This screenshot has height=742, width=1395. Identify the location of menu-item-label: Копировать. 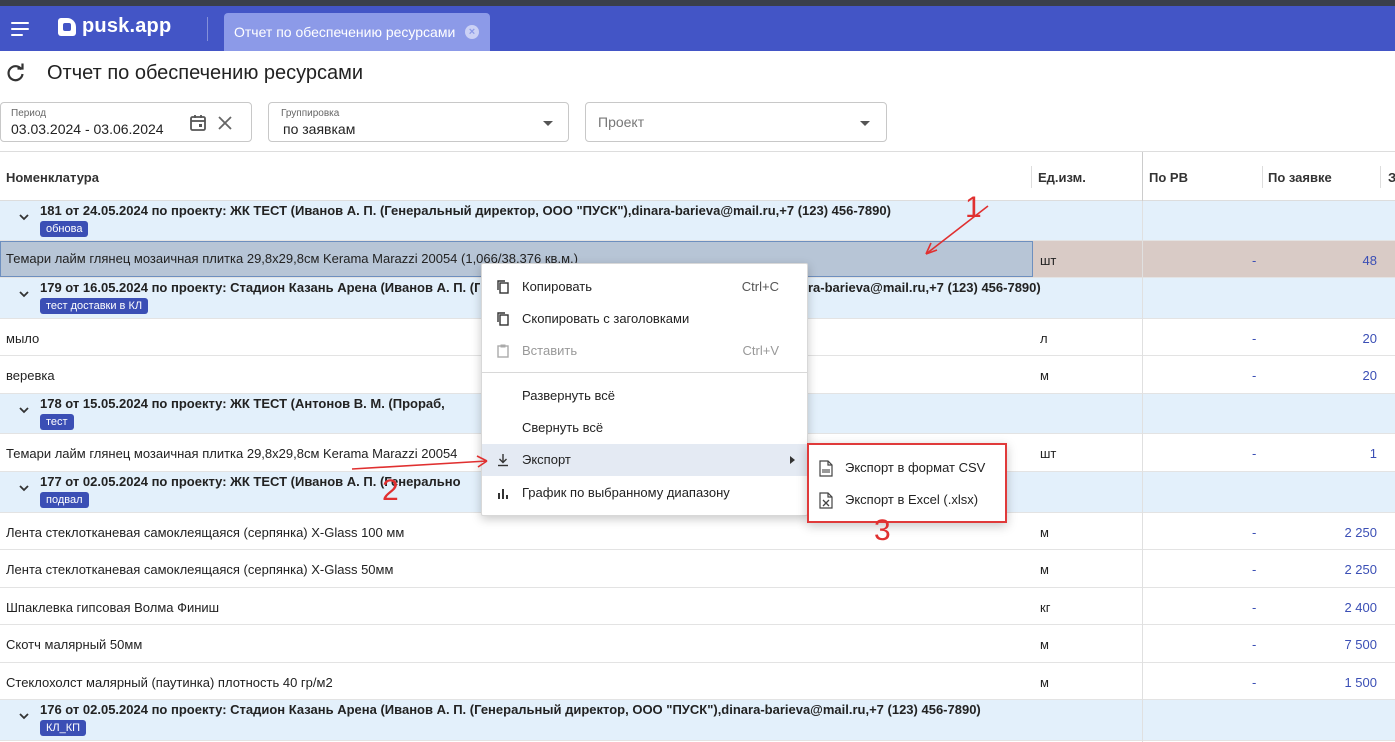
(557, 286).